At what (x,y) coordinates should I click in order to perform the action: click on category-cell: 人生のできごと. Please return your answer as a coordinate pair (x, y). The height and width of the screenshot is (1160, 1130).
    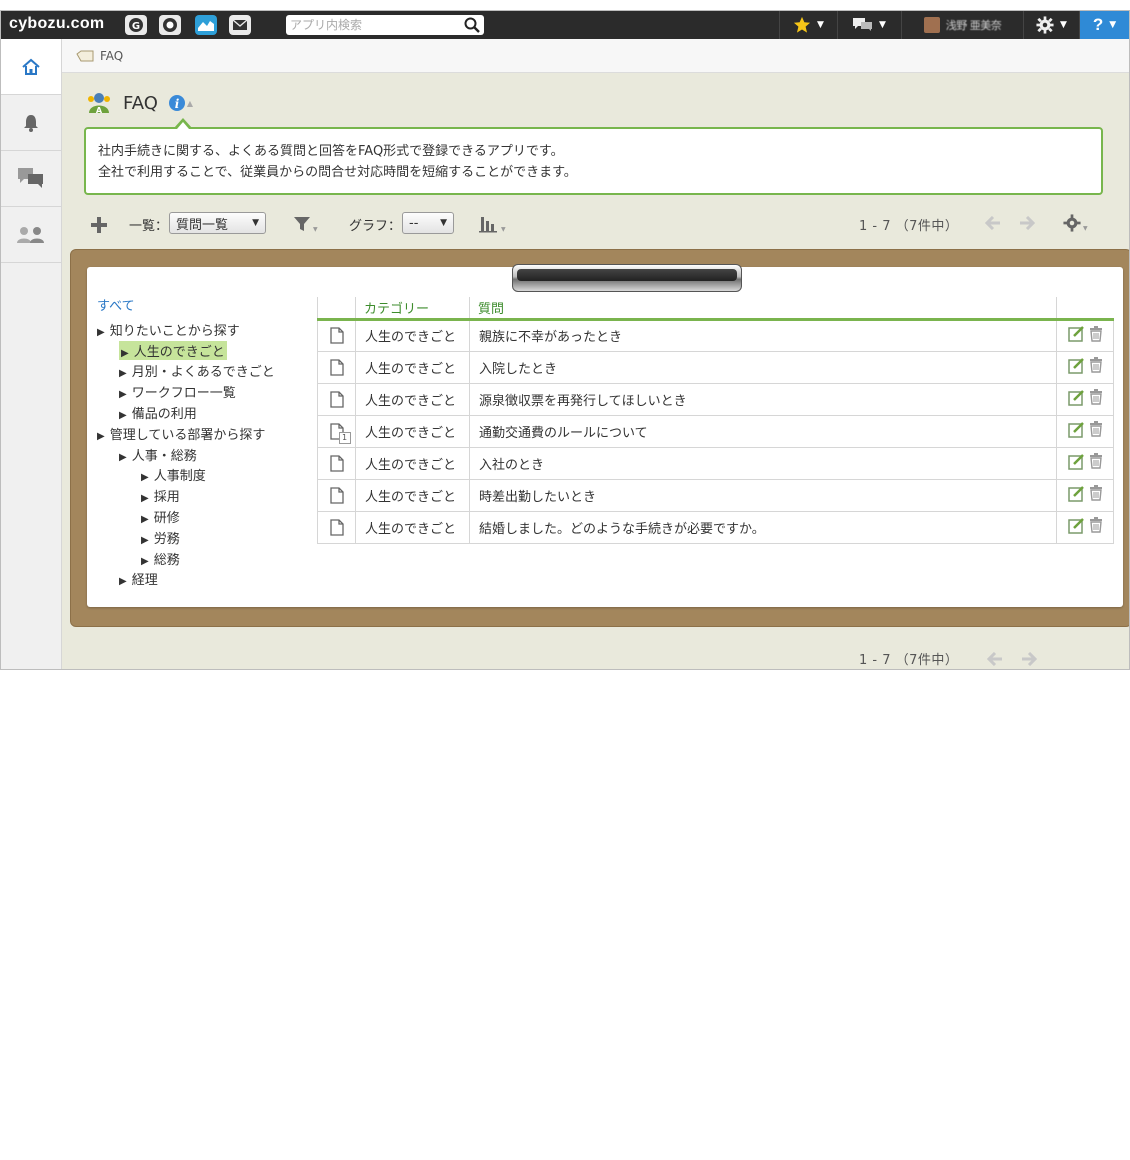
    Looking at the image, I should click on (412, 335).